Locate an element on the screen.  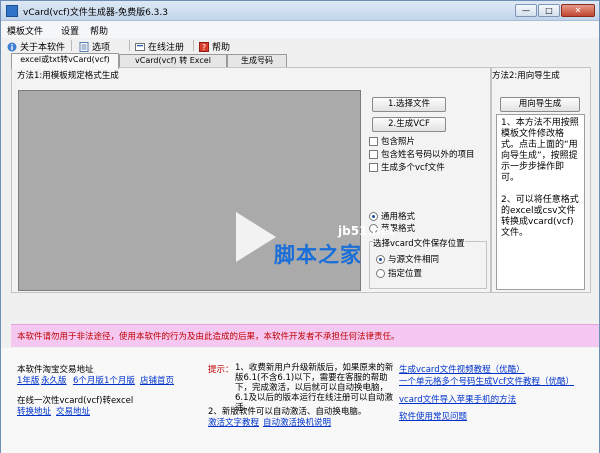
link-trade-address: 交易地址 is located at coordinates (73, 411).